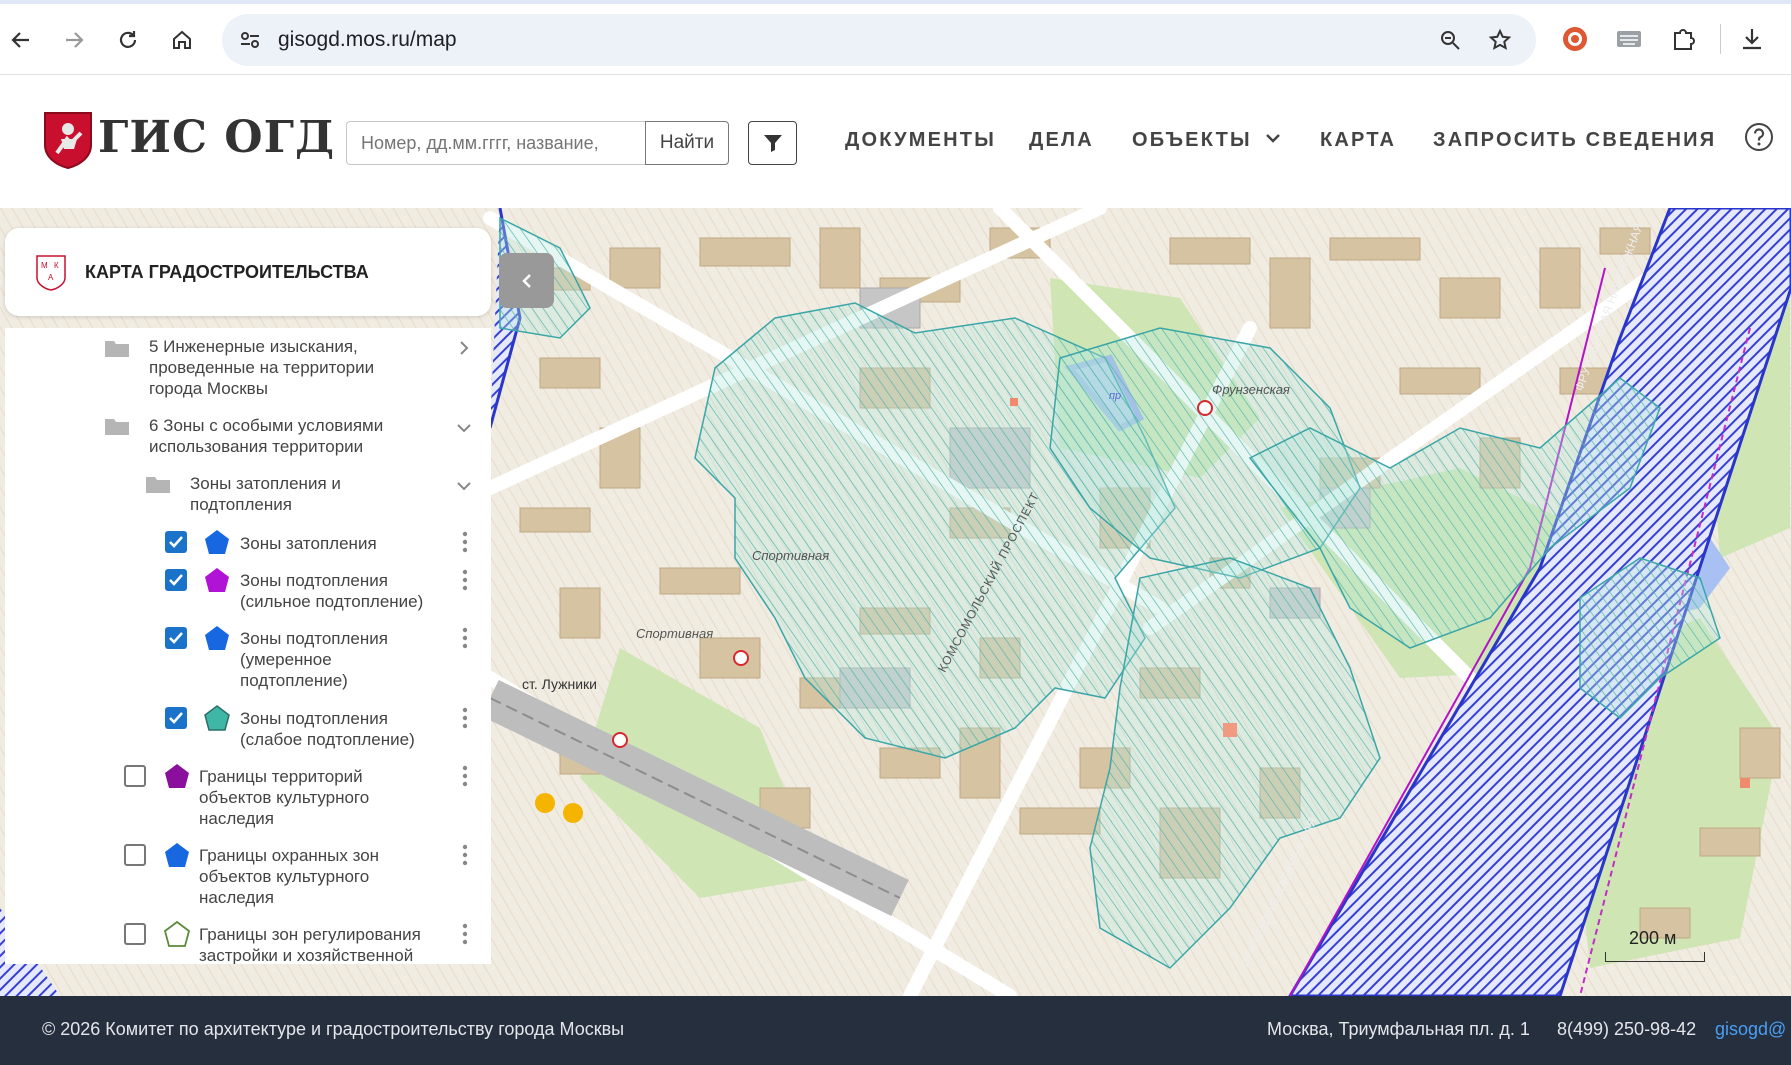 This screenshot has width=1791, height=1065. Describe the element at coordinates (314, 659) in the screenshot. I see `layer-label-moderate-underflood: Зоны подтопления (умеренное подтопление)` at that location.